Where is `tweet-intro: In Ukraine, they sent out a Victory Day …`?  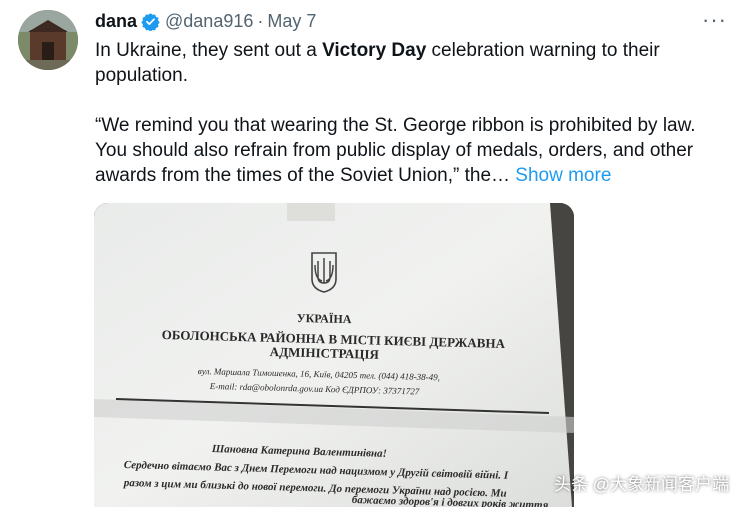
tweet-intro: In Ukraine, they sent out a Victory Day … is located at coordinates (410, 63).